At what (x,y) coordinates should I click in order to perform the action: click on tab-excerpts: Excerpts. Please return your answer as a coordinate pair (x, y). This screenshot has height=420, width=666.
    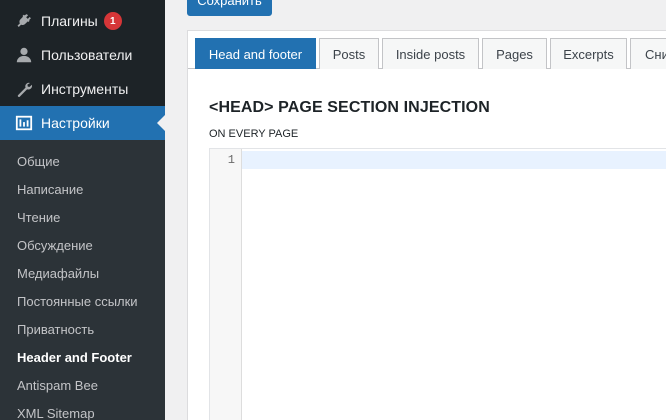
    Looking at the image, I should click on (588, 53).